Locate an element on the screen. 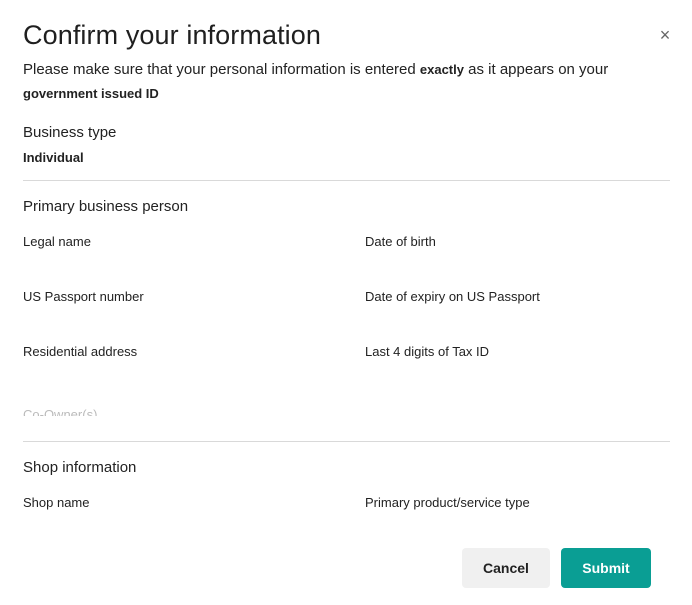  subtitle-line-two: government issued ID is located at coordinates (91, 93).